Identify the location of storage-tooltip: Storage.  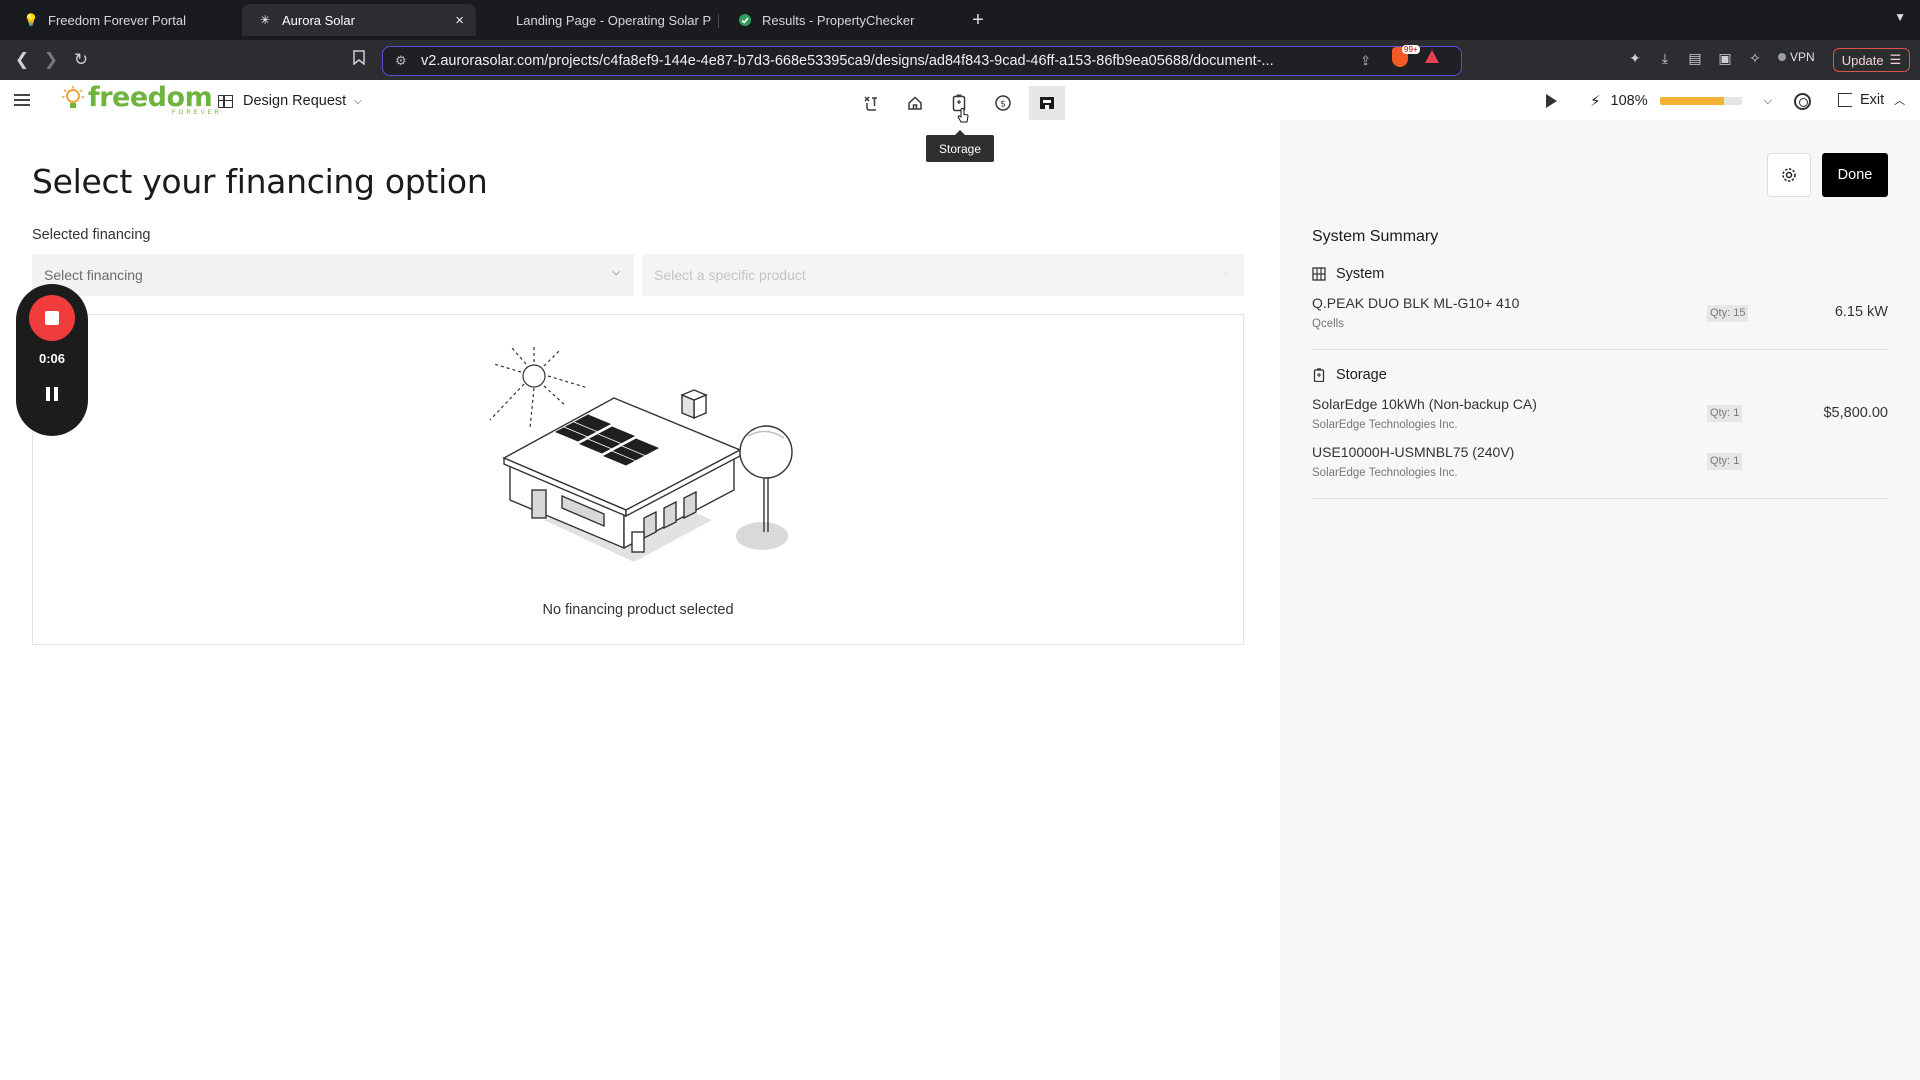
(960, 146).